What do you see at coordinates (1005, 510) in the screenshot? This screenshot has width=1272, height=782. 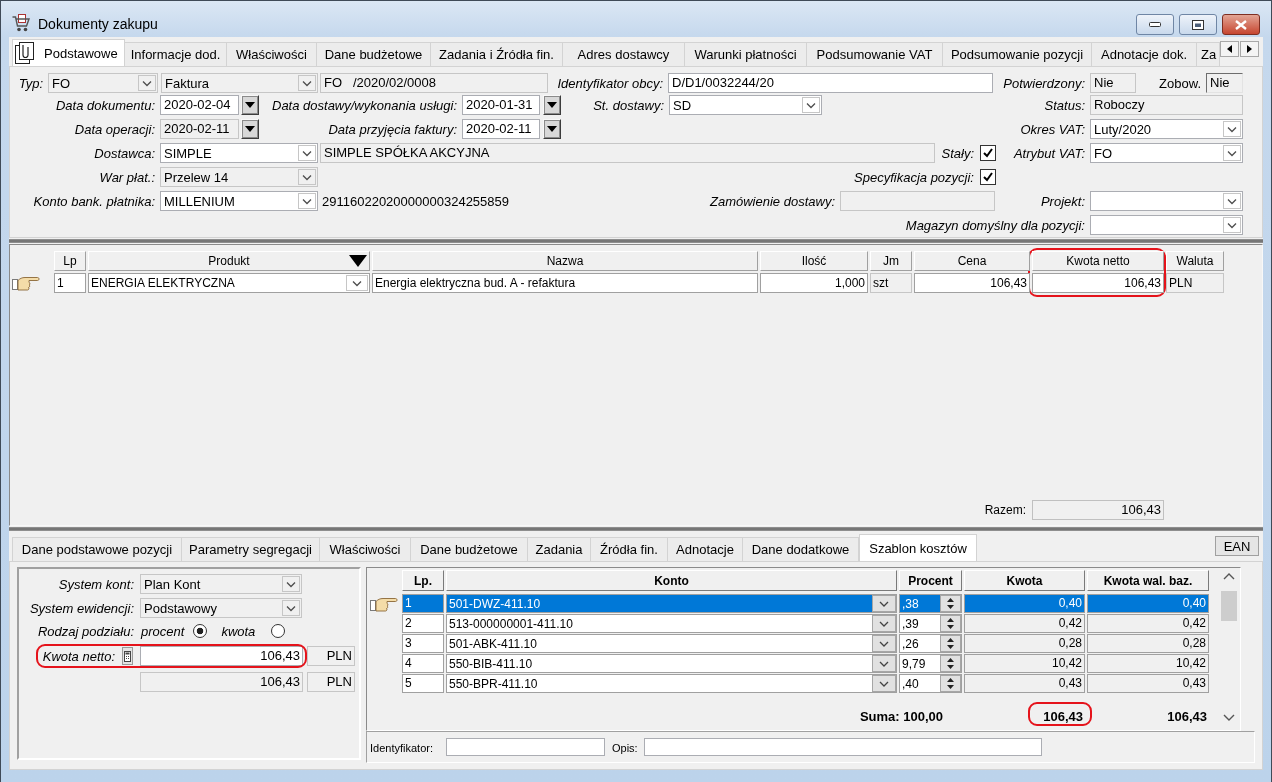 I see `total-label: Razem:` at bounding box center [1005, 510].